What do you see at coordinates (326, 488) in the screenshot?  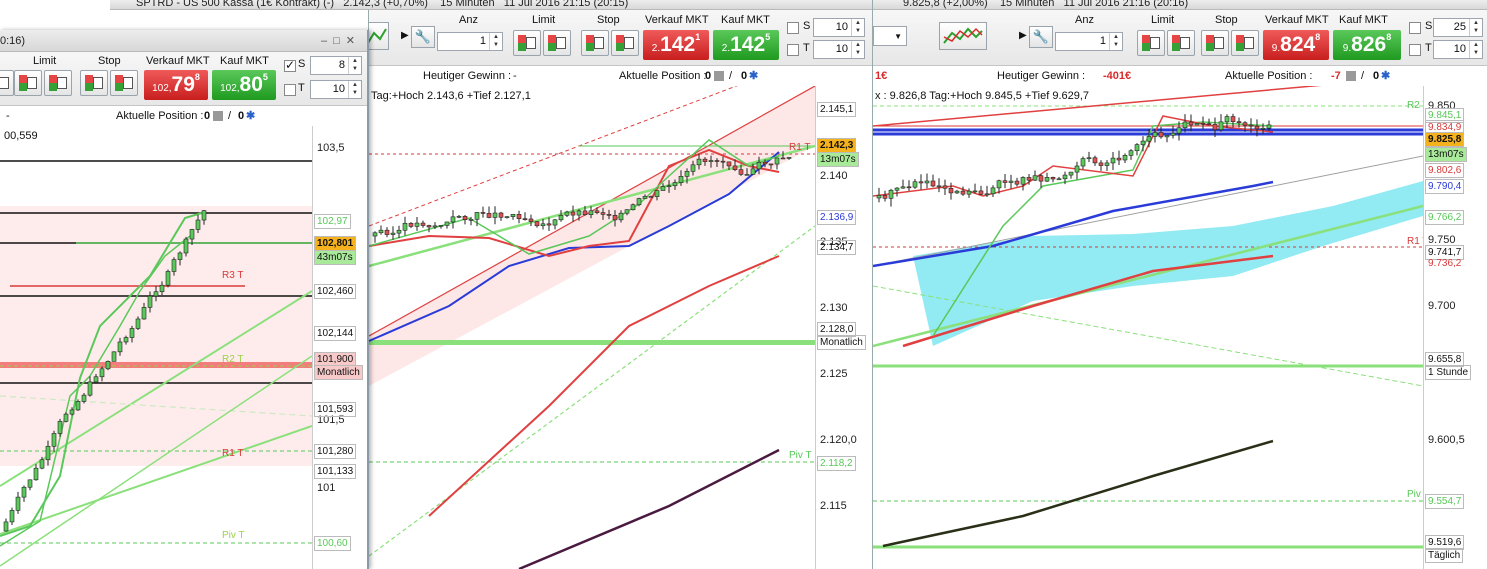 I see `axis-tick: 101` at bounding box center [326, 488].